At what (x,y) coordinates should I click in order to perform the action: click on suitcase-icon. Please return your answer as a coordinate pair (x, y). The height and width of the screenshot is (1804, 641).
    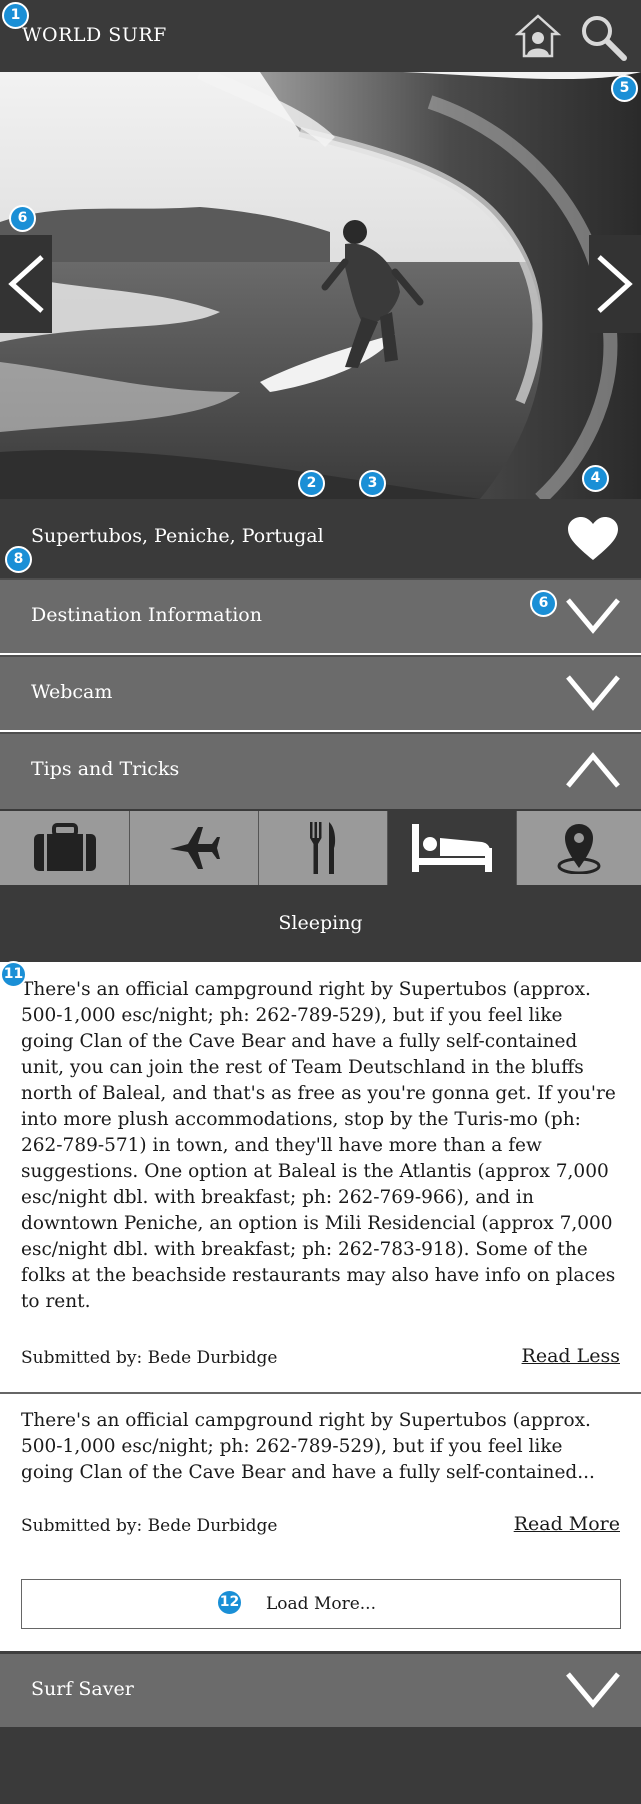
    Looking at the image, I should click on (64, 847).